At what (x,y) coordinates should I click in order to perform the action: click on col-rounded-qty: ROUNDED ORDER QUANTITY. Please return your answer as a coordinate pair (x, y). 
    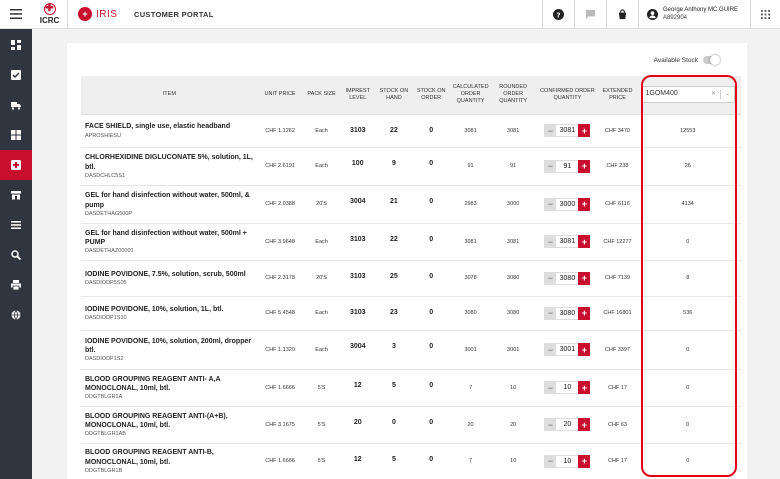
    Looking at the image, I should click on (513, 95).